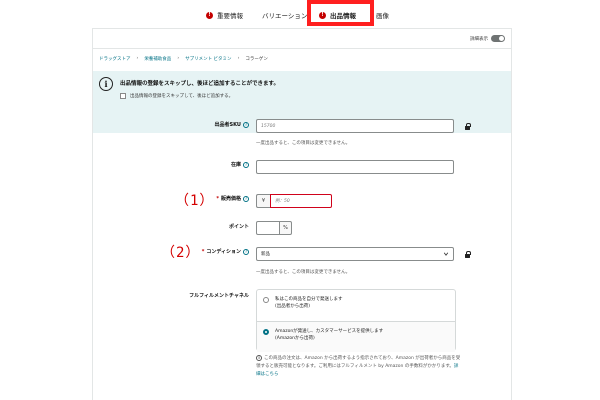 The image size is (600, 400). Describe the element at coordinates (329, 331) in the screenshot. I see `option-title: Amazonが発送し、カスタマーサービスを提供します` at that location.